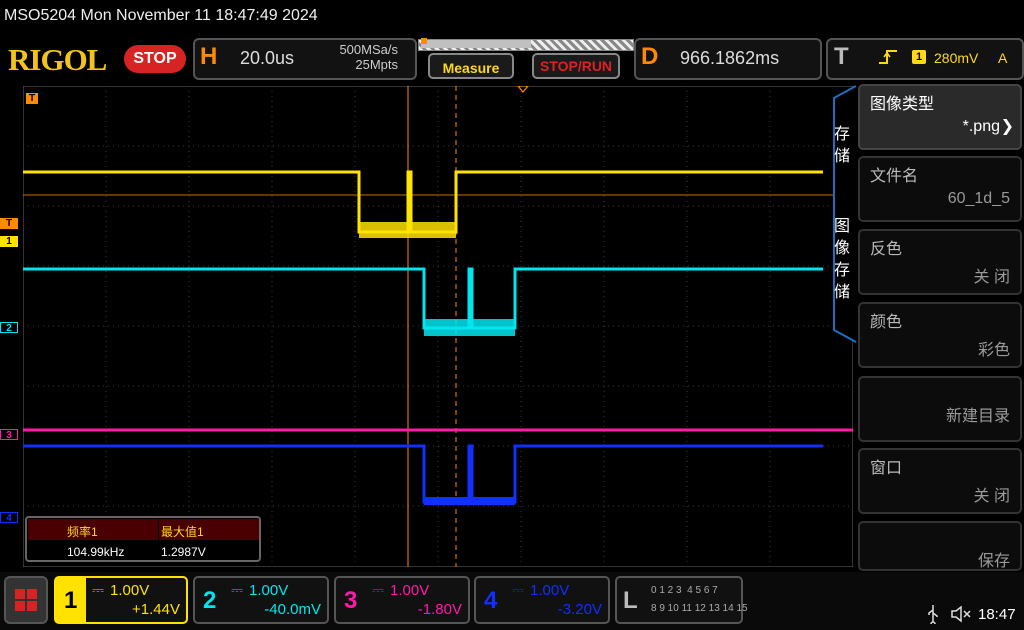  Describe the element at coordinates (993, 350) in the screenshot. I see `menu-color-value: 彩色` at that location.